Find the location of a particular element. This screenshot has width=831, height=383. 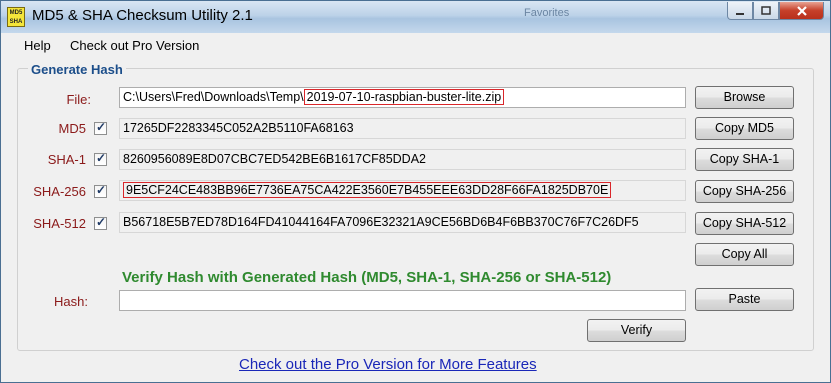

app-icon-text-bottom: SHA is located at coordinates (16, 22).